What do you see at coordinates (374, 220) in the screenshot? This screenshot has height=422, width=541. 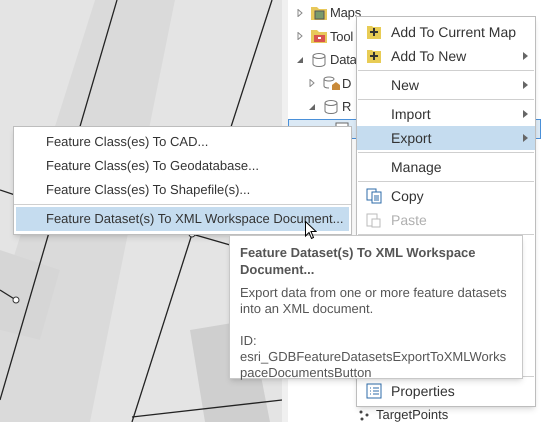 I see `paste-icon` at bounding box center [374, 220].